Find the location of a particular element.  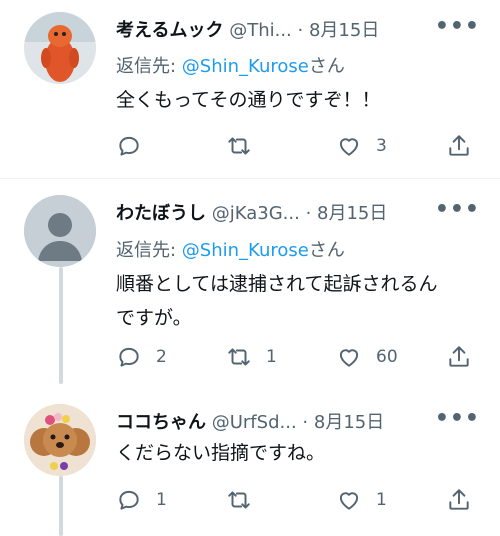

action-bar: 3 is located at coordinates (298, 146).